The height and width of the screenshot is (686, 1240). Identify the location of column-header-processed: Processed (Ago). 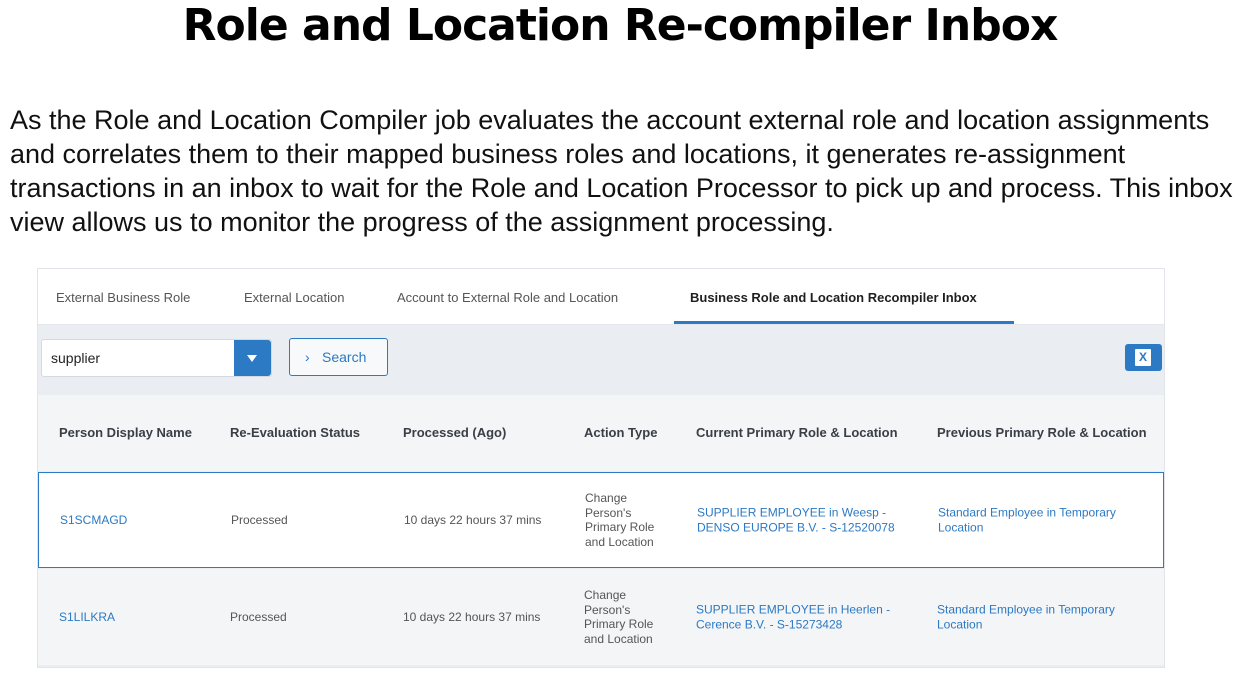
(454, 433).